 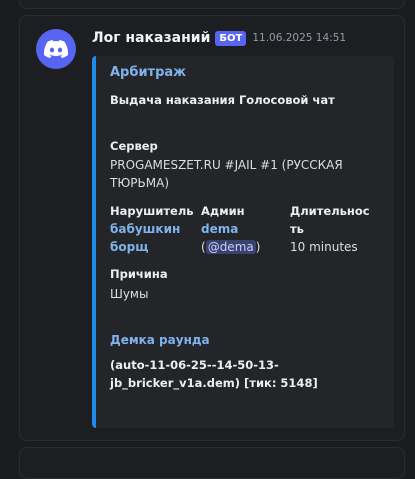 I want to click on field-admin-value: dema, so click(x=219, y=229).